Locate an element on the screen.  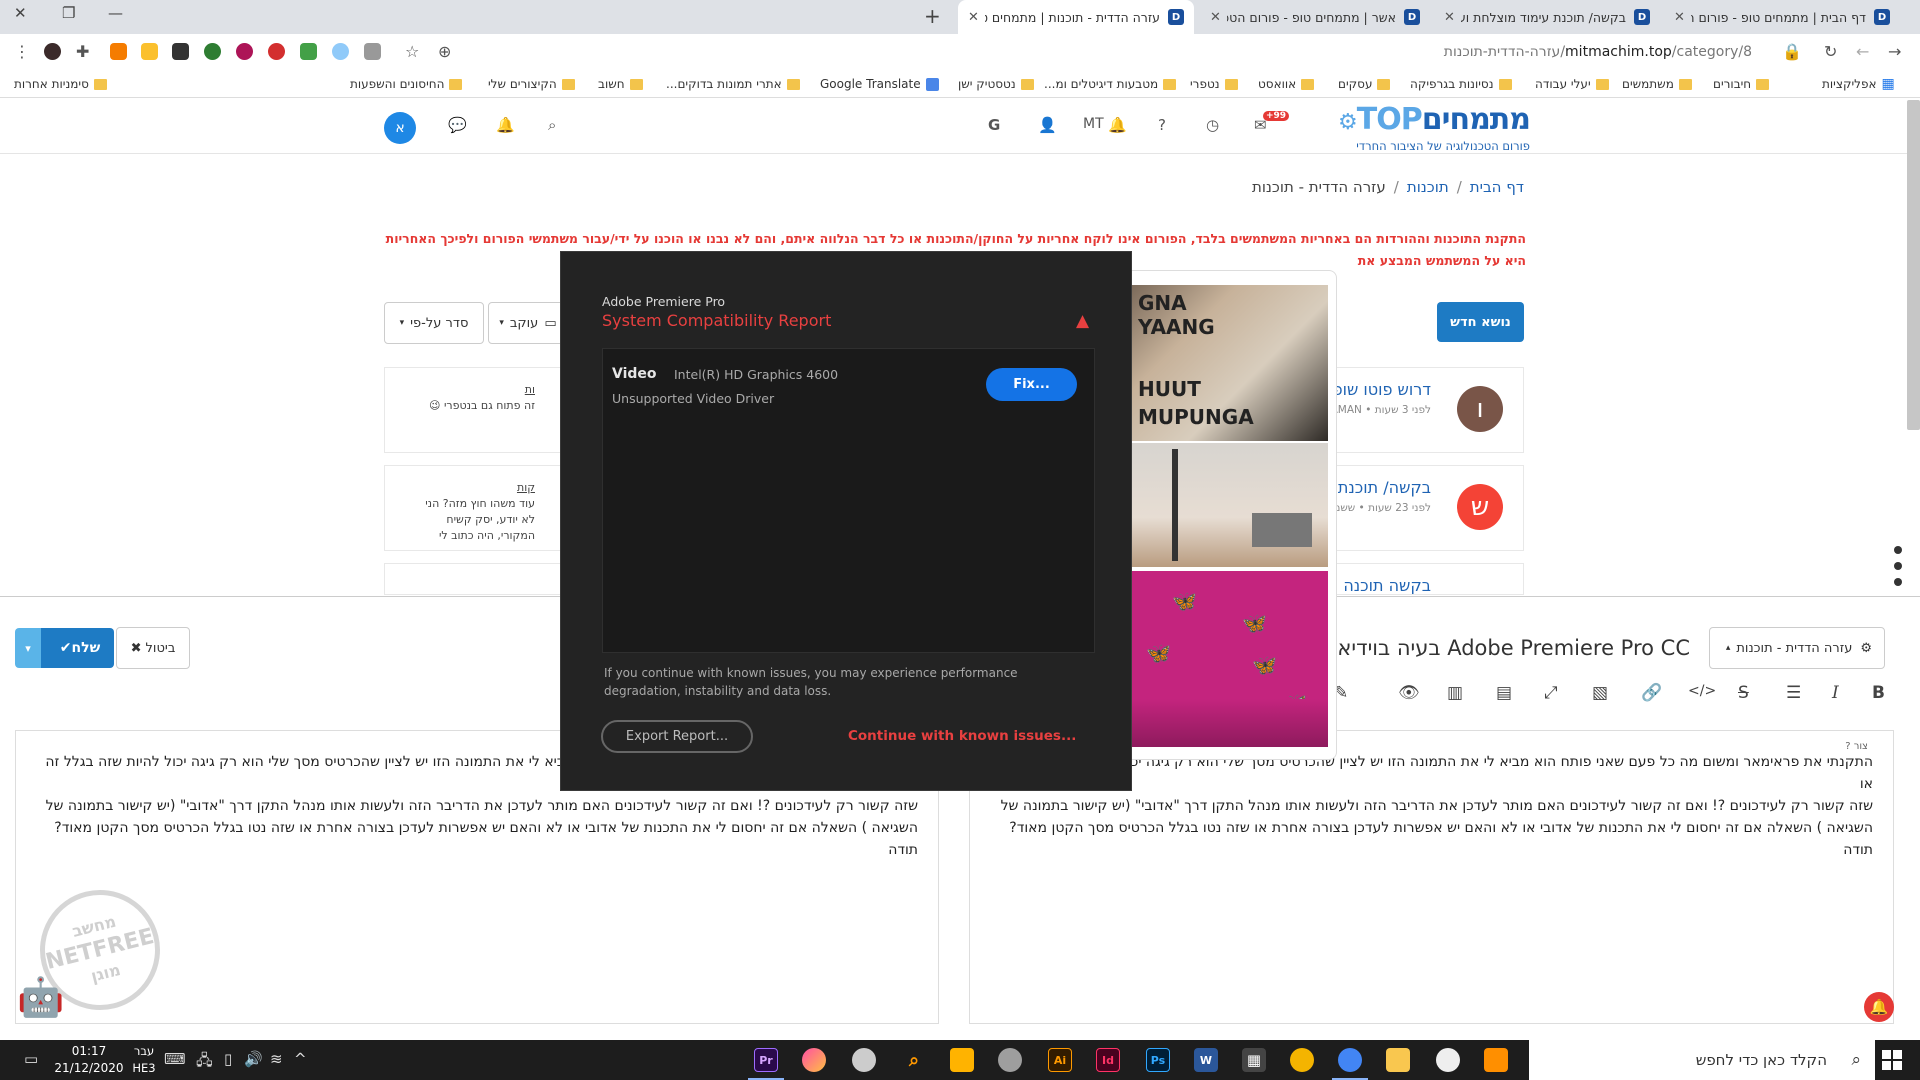
image-icon: ▧ is located at coordinates (1600, 693).